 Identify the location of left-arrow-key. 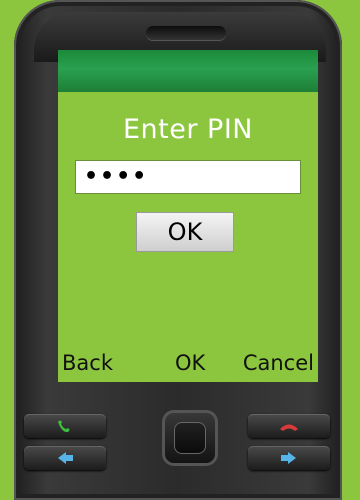
(65, 458).